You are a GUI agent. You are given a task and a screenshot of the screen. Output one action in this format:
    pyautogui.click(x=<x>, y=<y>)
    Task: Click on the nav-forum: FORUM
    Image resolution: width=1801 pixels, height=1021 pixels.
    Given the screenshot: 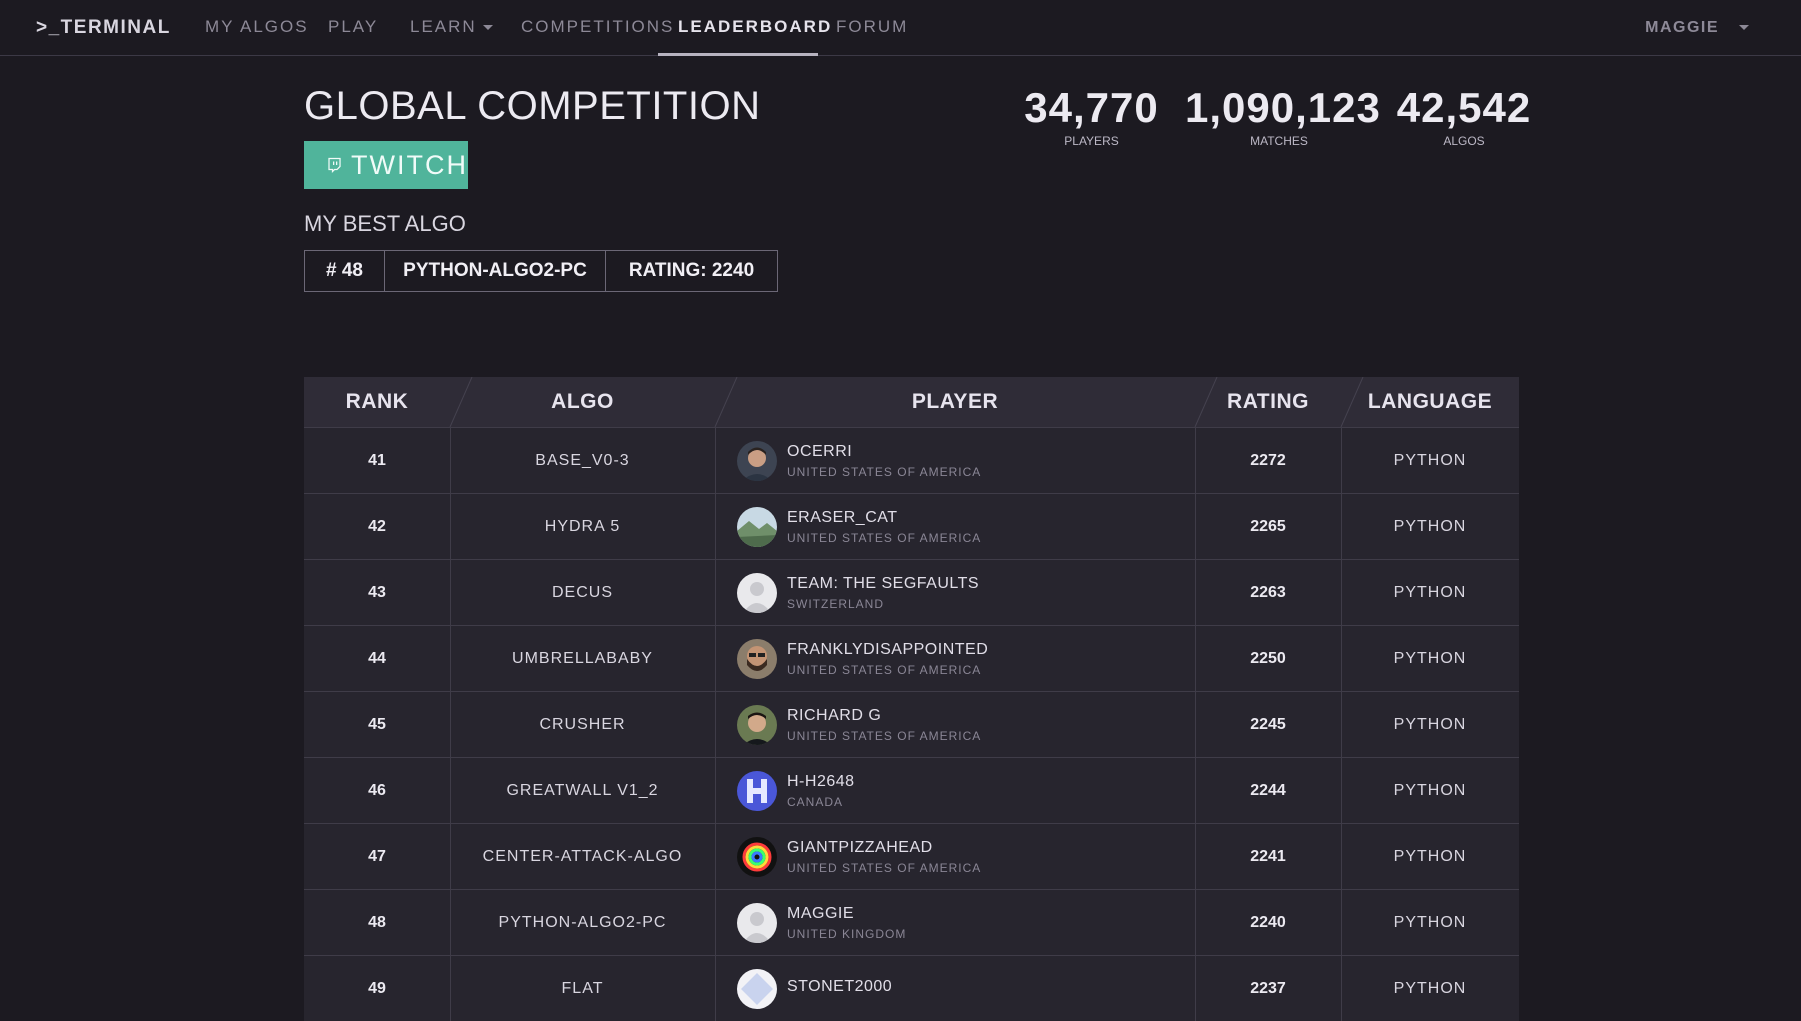 What is the action you would take?
    pyautogui.click(x=872, y=27)
    